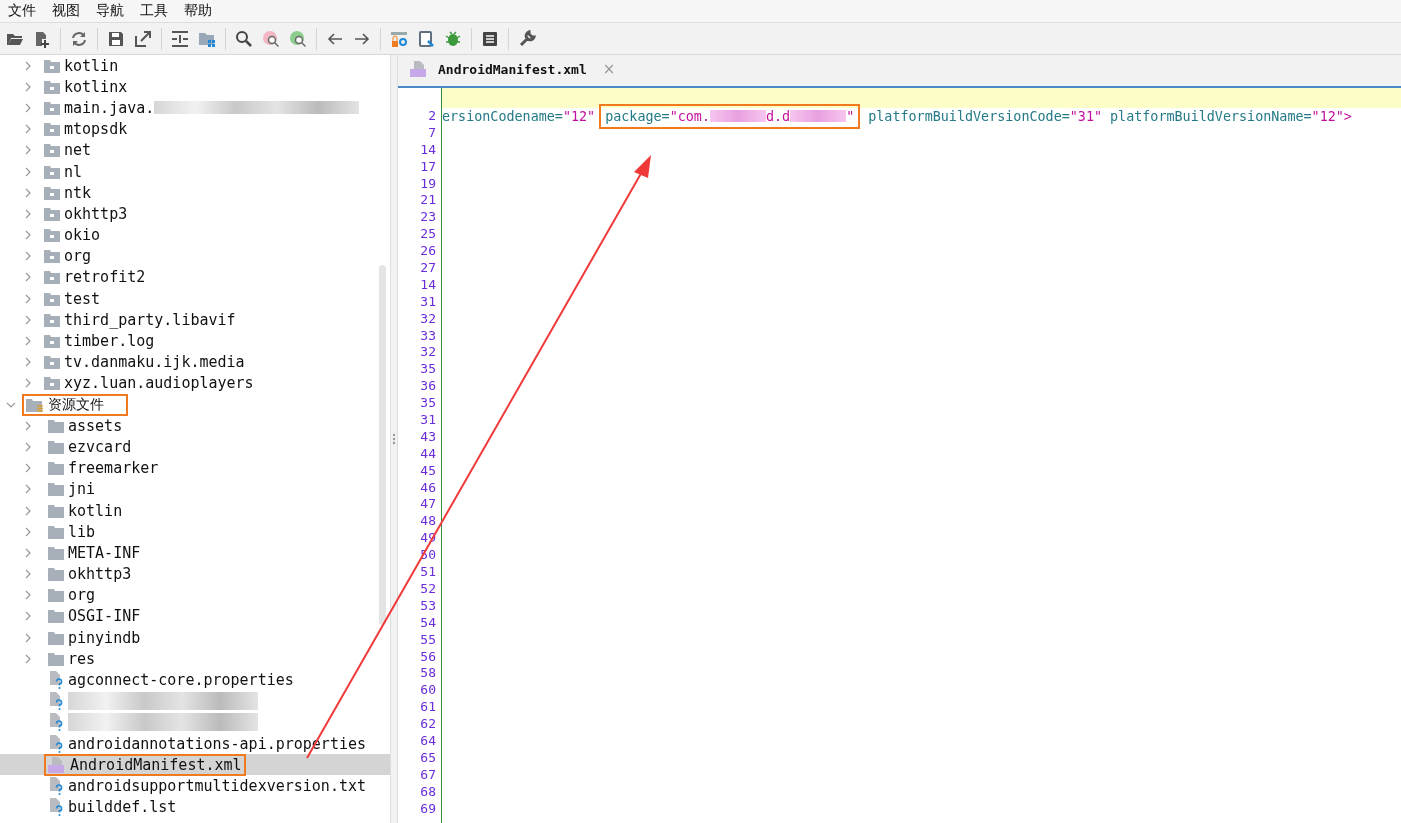  I want to click on refresh-icon, so click(79, 38).